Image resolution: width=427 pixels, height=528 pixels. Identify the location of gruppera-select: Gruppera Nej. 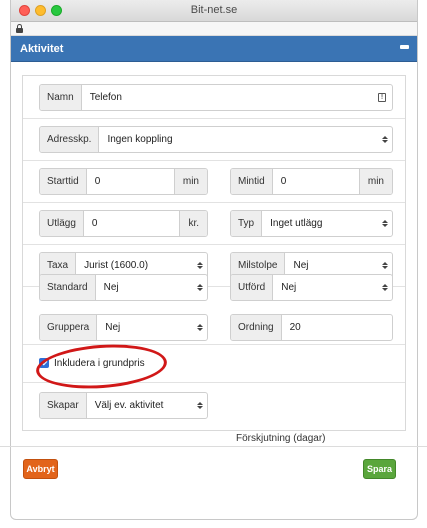
(123, 327).